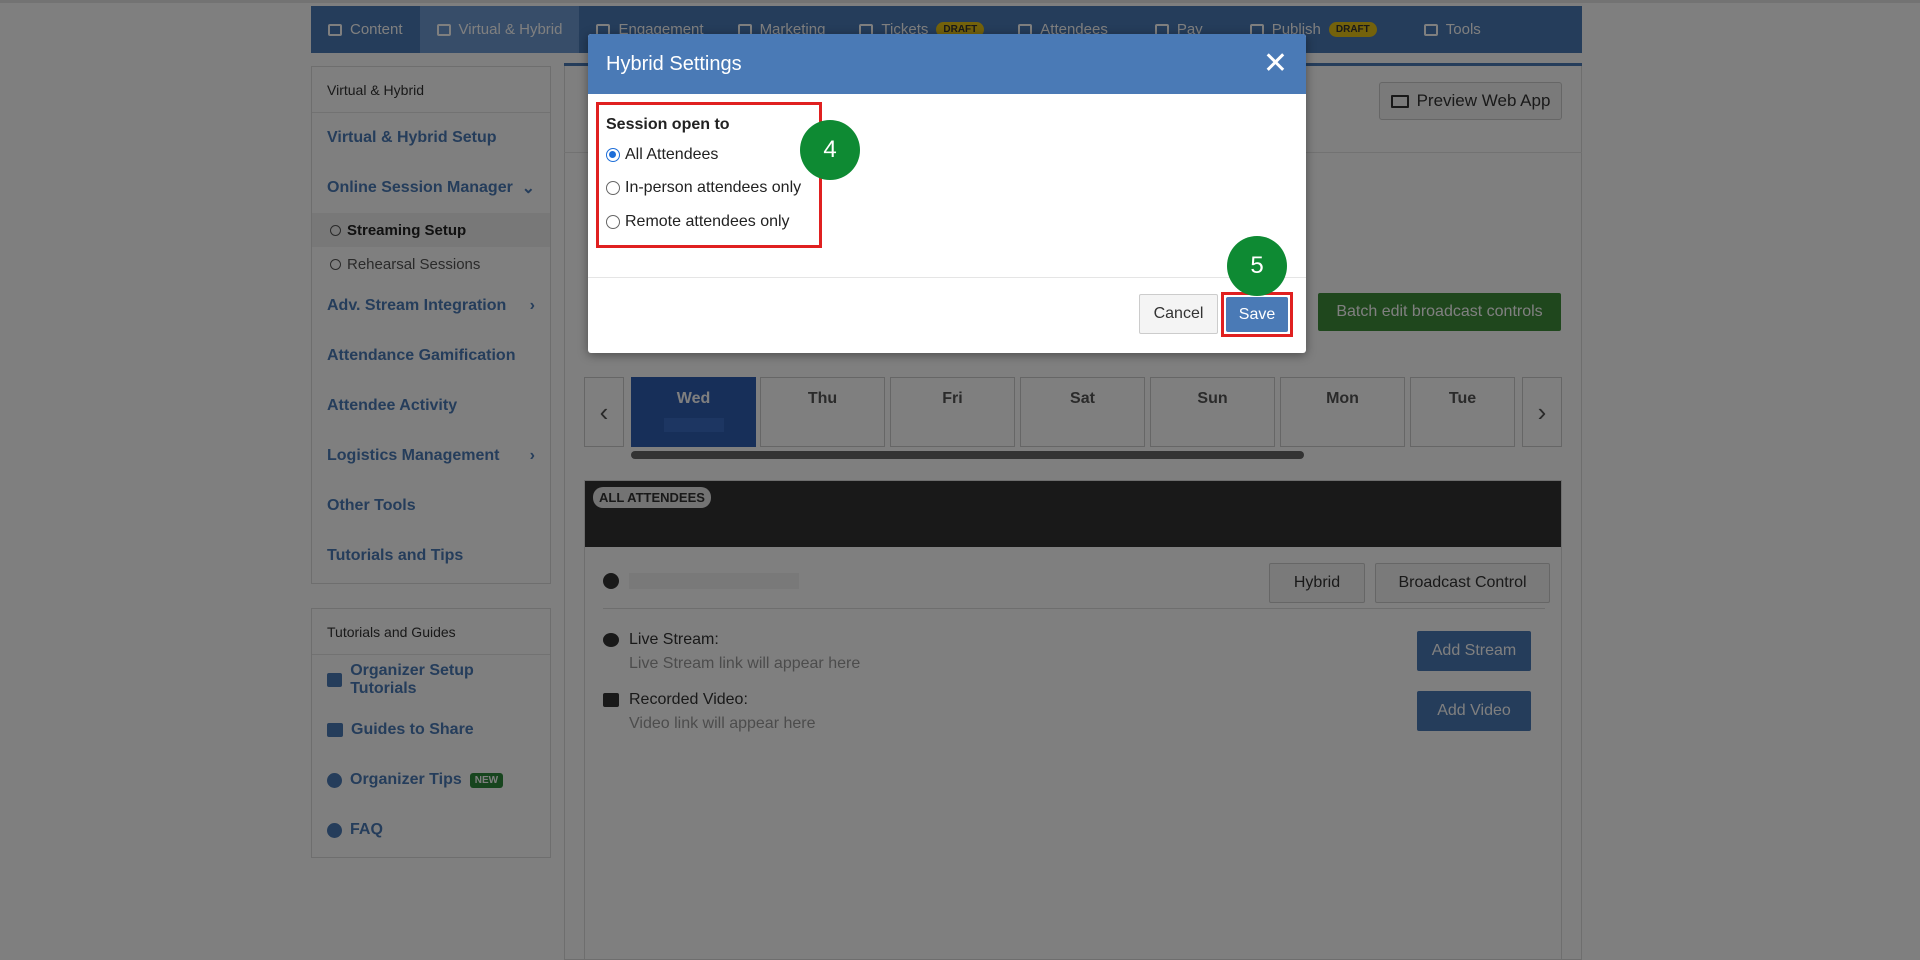 The width and height of the screenshot is (1920, 960). Describe the element at coordinates (668, 124) in the screenshot. I see `session-open-to-label: Session open to` at that location.